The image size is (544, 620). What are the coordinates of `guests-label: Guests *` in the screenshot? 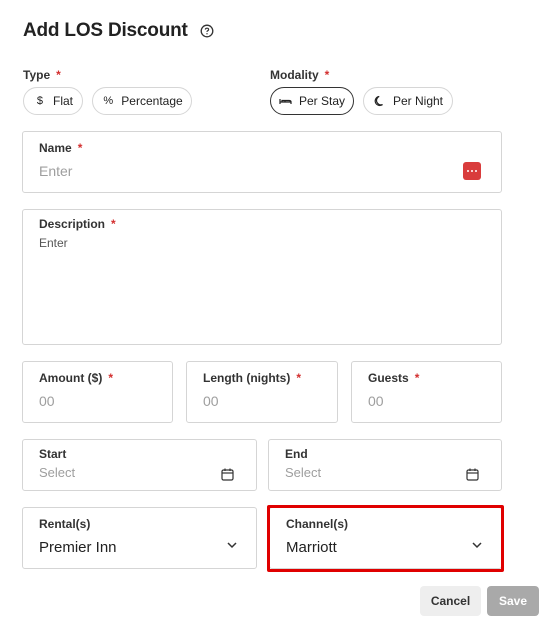 It's located at (393, 378).